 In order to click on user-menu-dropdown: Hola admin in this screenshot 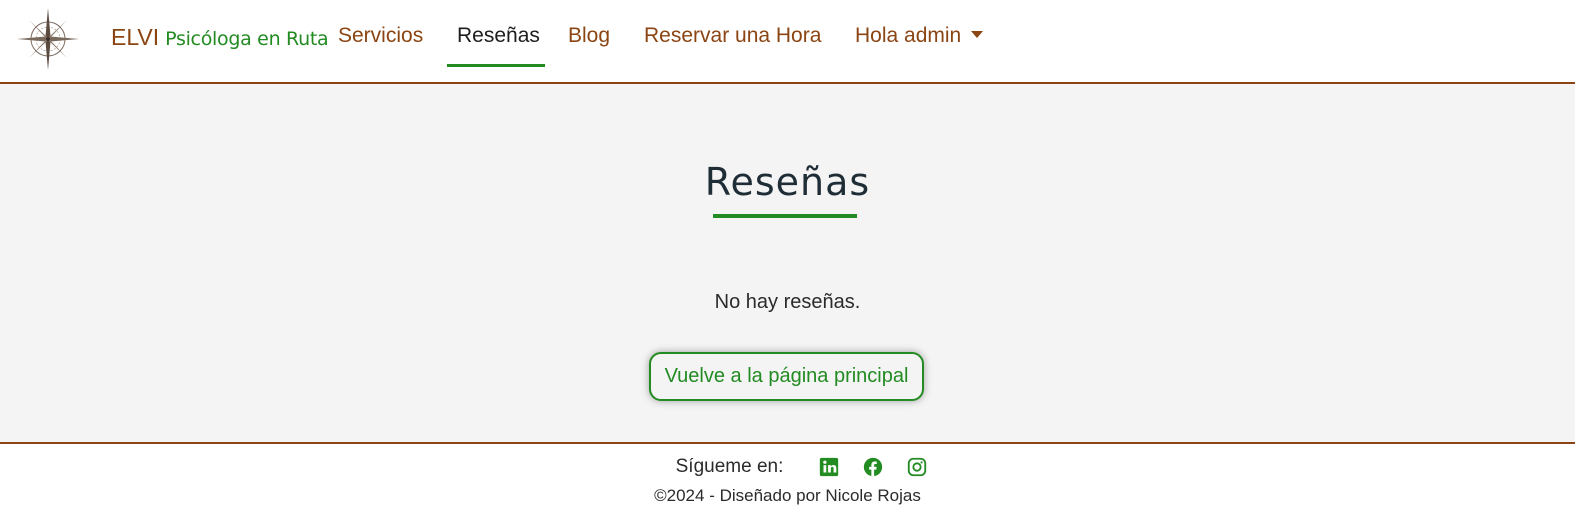, I will do `click(919, 36)`.